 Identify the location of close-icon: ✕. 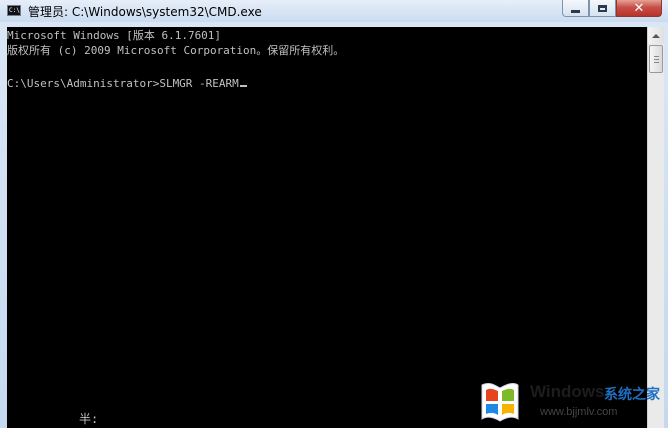
(639, 8).